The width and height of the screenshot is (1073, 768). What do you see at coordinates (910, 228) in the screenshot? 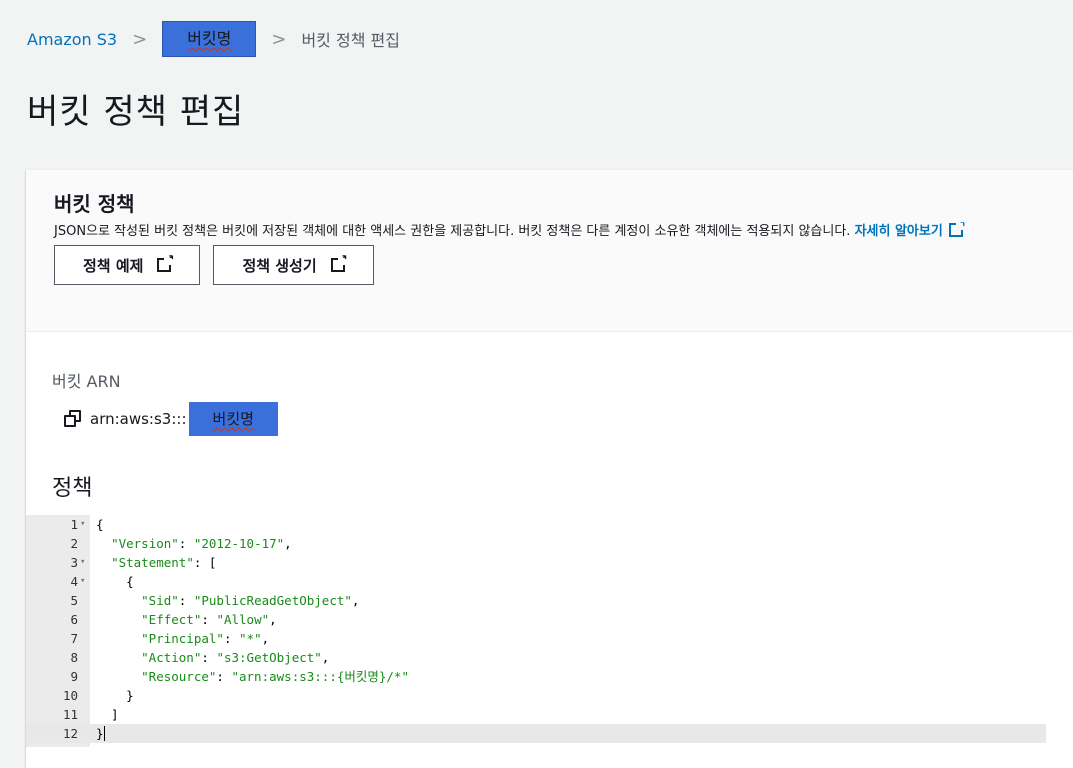
I see `learn-more-link: 자세히 알아보기` at bounding box center [910, 228].